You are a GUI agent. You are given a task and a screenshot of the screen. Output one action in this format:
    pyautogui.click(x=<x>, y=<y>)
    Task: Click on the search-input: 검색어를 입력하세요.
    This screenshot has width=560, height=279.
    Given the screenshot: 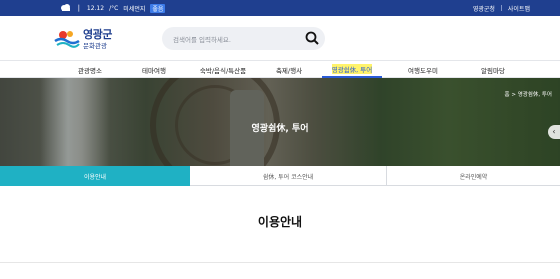 What is the action you would take?
    pyautogui.click(x=202, y=39)
    